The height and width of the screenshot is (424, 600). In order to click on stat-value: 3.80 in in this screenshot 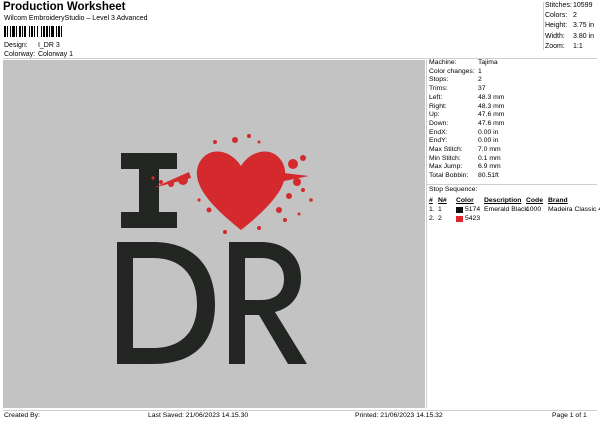, I will do `click(584, 36)`.